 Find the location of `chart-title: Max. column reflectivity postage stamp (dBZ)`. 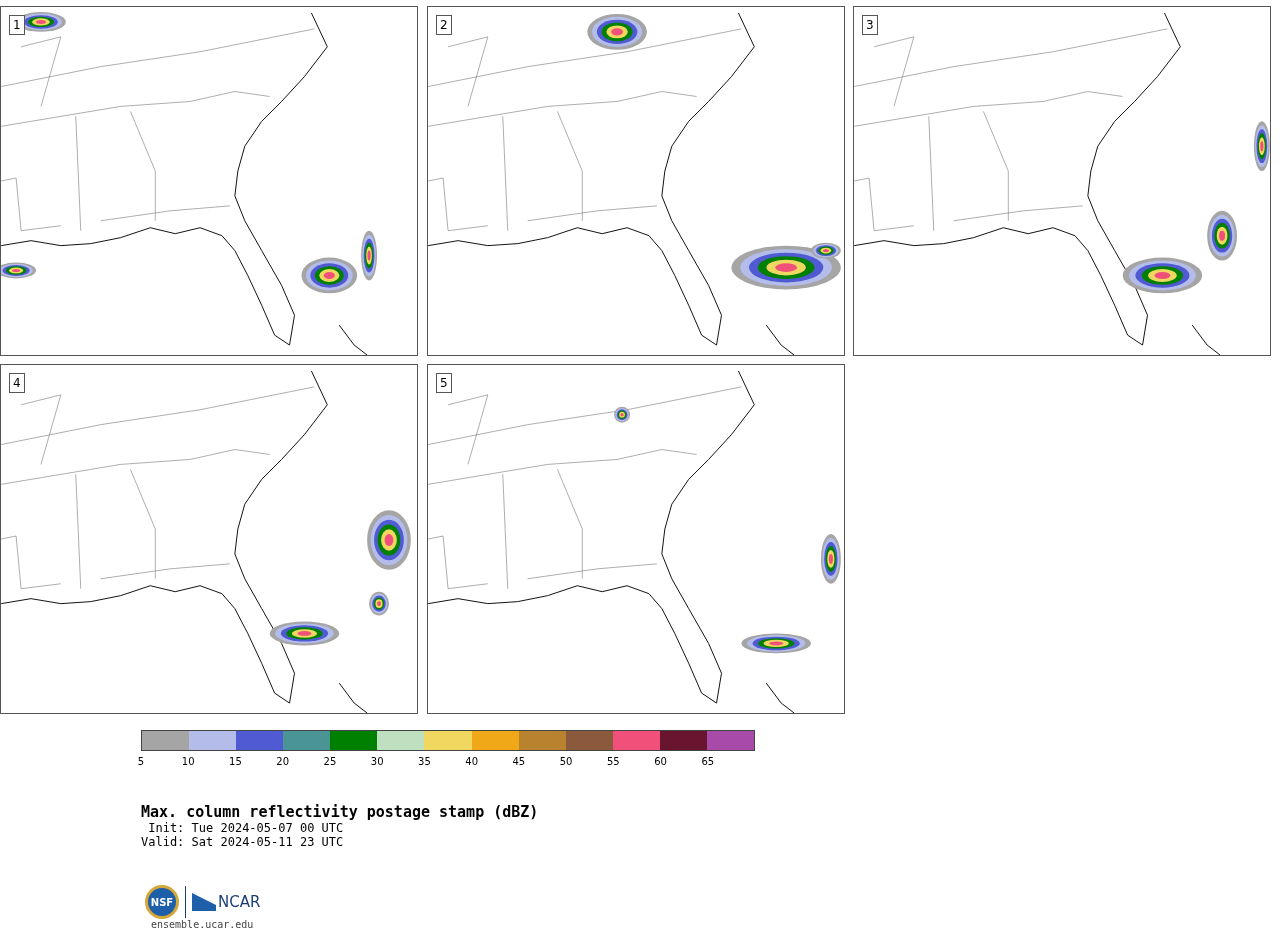

chart-title: Max. column reflectivity postage stamp (dBZ) is located at coordinates (340, 812).